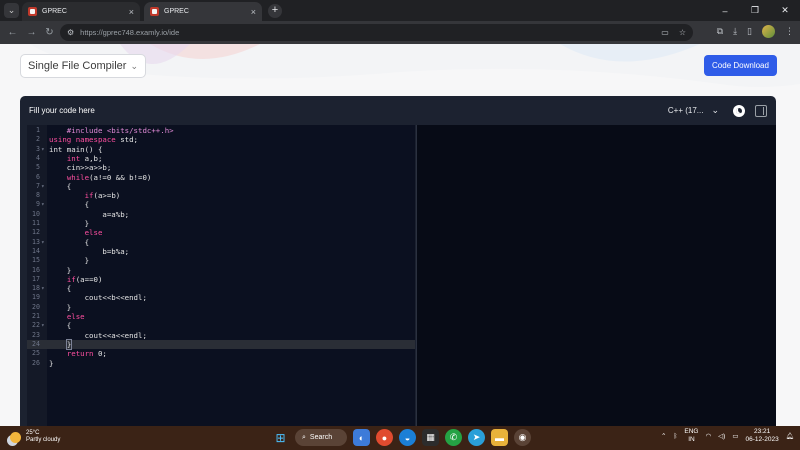  What do you see at coordinates (49, 32) in the screenshot?
I see `reload-icon: ↻` at bounding box center [49, 32].